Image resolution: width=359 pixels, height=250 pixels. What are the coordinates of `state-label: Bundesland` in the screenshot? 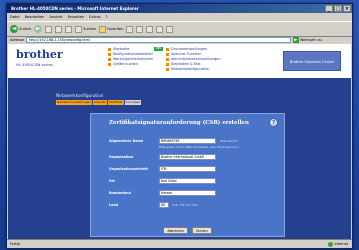 It's located at (120, 193).